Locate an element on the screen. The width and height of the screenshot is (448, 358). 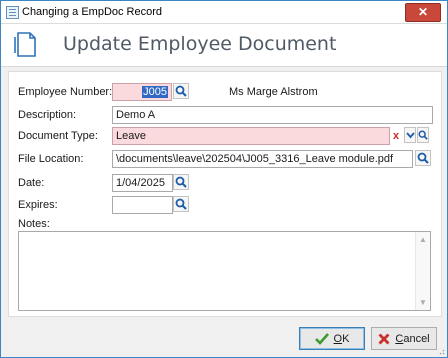
notes-label: Notes: is located at coordinates (34, 224).